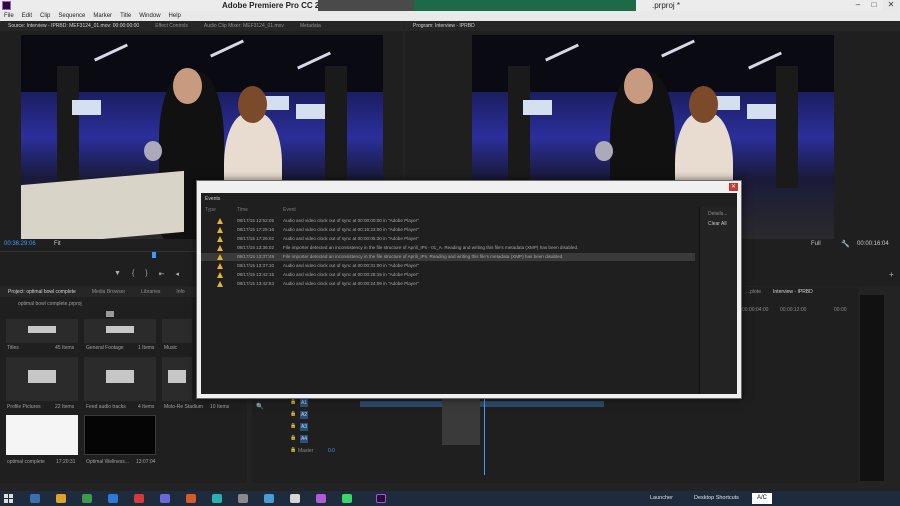 The width and height of the screenshot is (900, 506). I want to click on minimize-button: –, so click(858, 5).